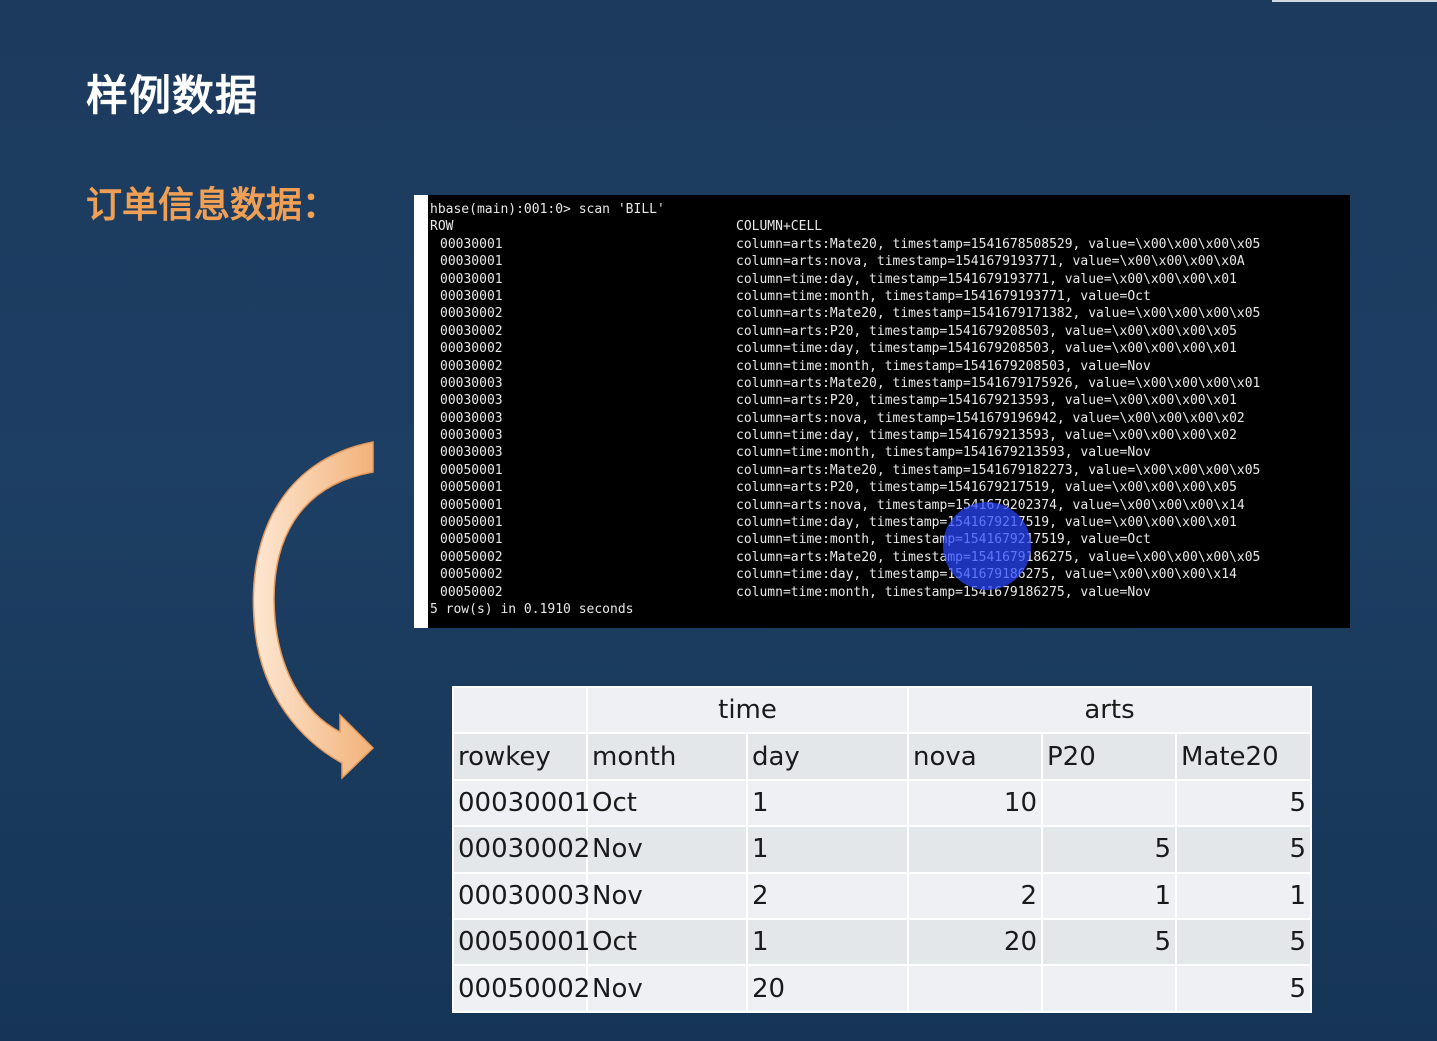 The height and width of the screenshot is (1041, 1437). I want to click on column-header-rowkey: rowkey, so click(520, 756).